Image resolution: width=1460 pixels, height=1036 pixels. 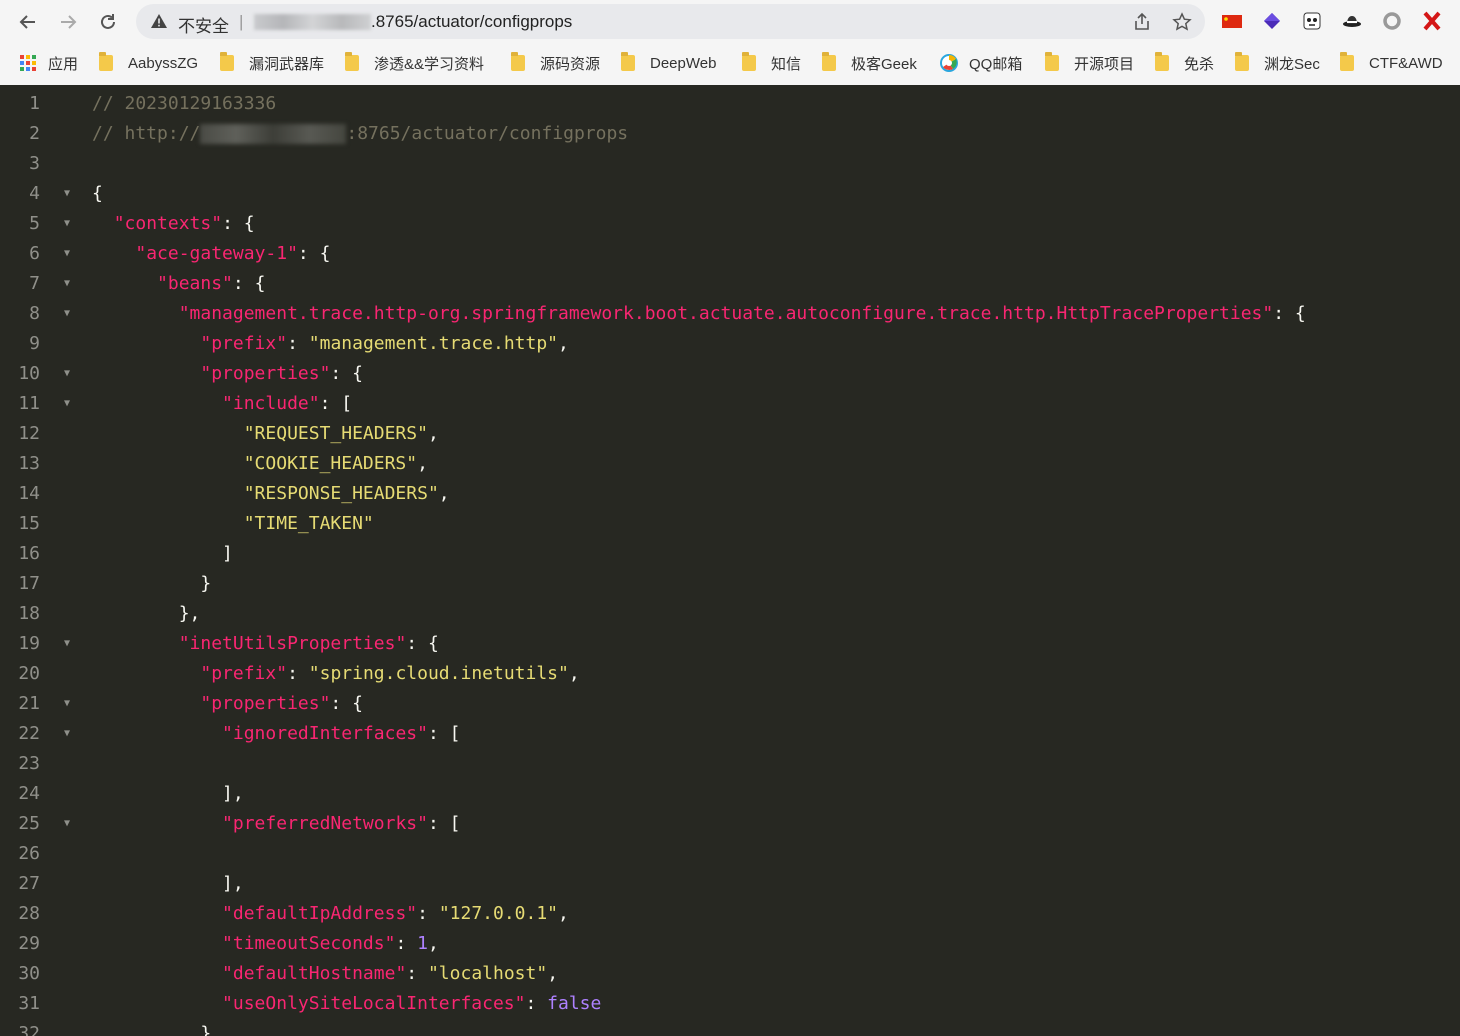 What do you see at coordinates (730, 344) in the screenshot?
I see `code-line: 9 "prefix": "management.trace.http",` at bounding box center [730, 344].